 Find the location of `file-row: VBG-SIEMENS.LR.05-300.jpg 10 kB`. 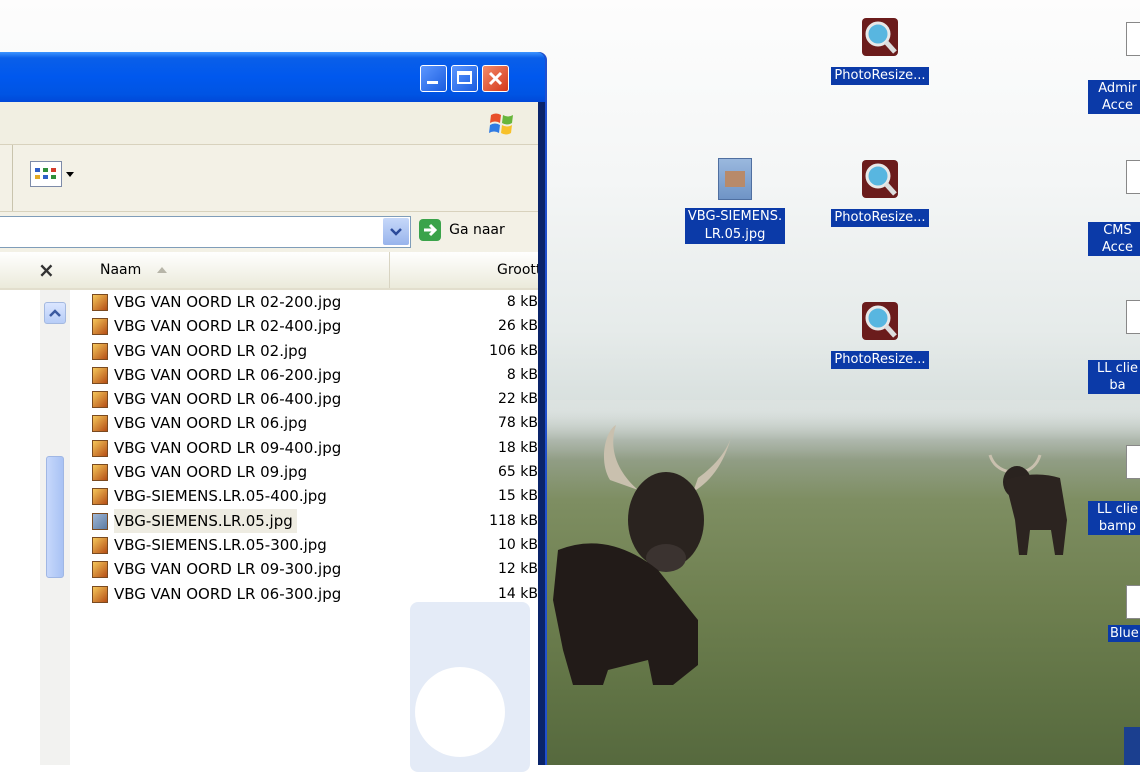

file-row: VBG-SIEMENS.LR.05-300.jpg 10 kB is located at coordinates (309, 545).